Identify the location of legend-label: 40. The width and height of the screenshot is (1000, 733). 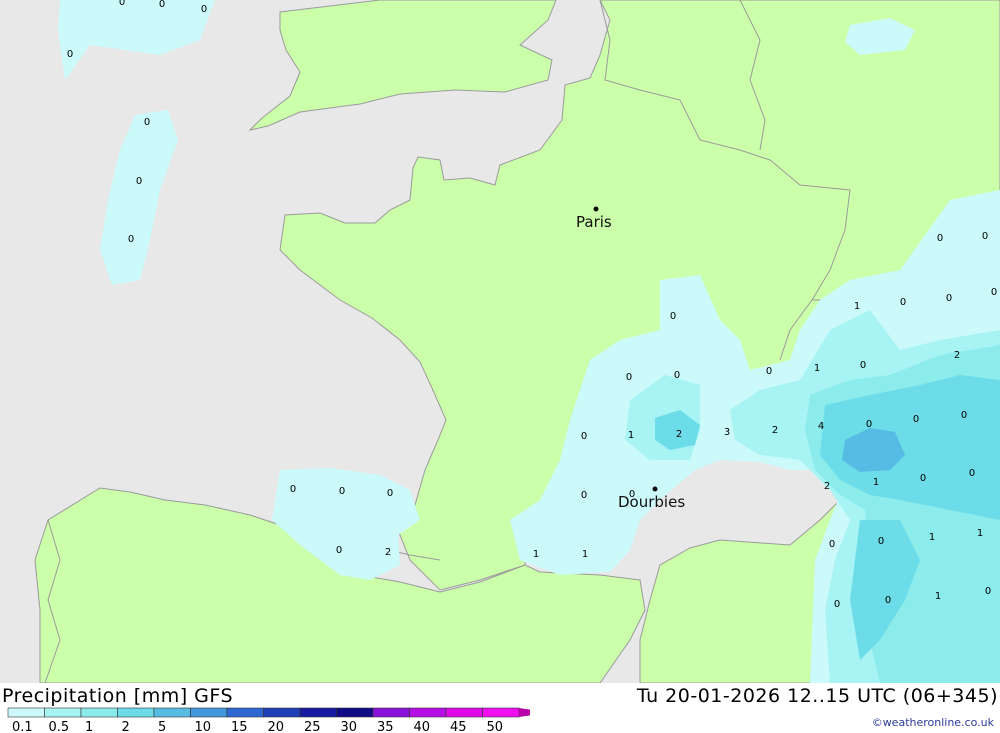
(422, 726).